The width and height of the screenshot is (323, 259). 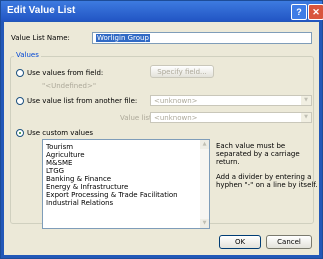 I want to click on file-combo: <unknown> ▼, so click(x=231, y=100).